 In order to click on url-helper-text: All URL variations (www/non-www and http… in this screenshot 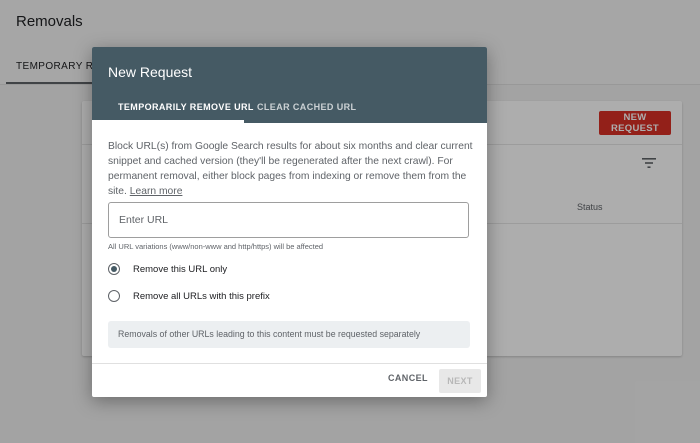, I will do `click(216, 246)`.